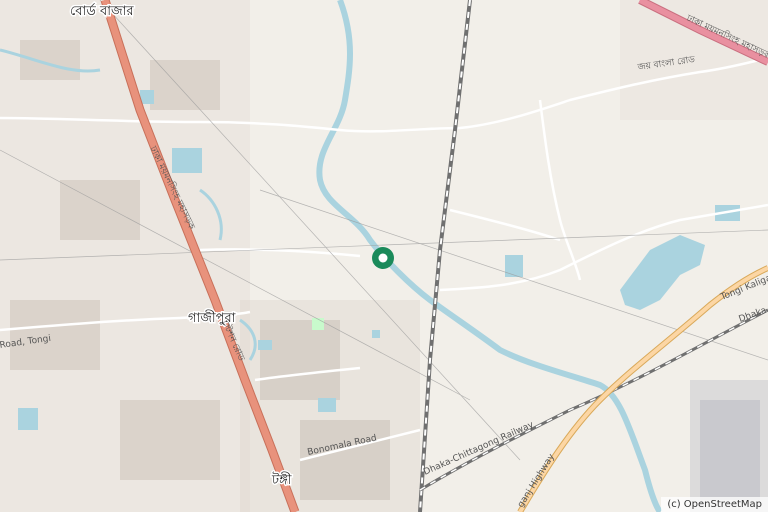  Describe the element at coordinates (714, 504) in the screenshot. I see `map-attribution: (c) OpenStreetMap` at that location.